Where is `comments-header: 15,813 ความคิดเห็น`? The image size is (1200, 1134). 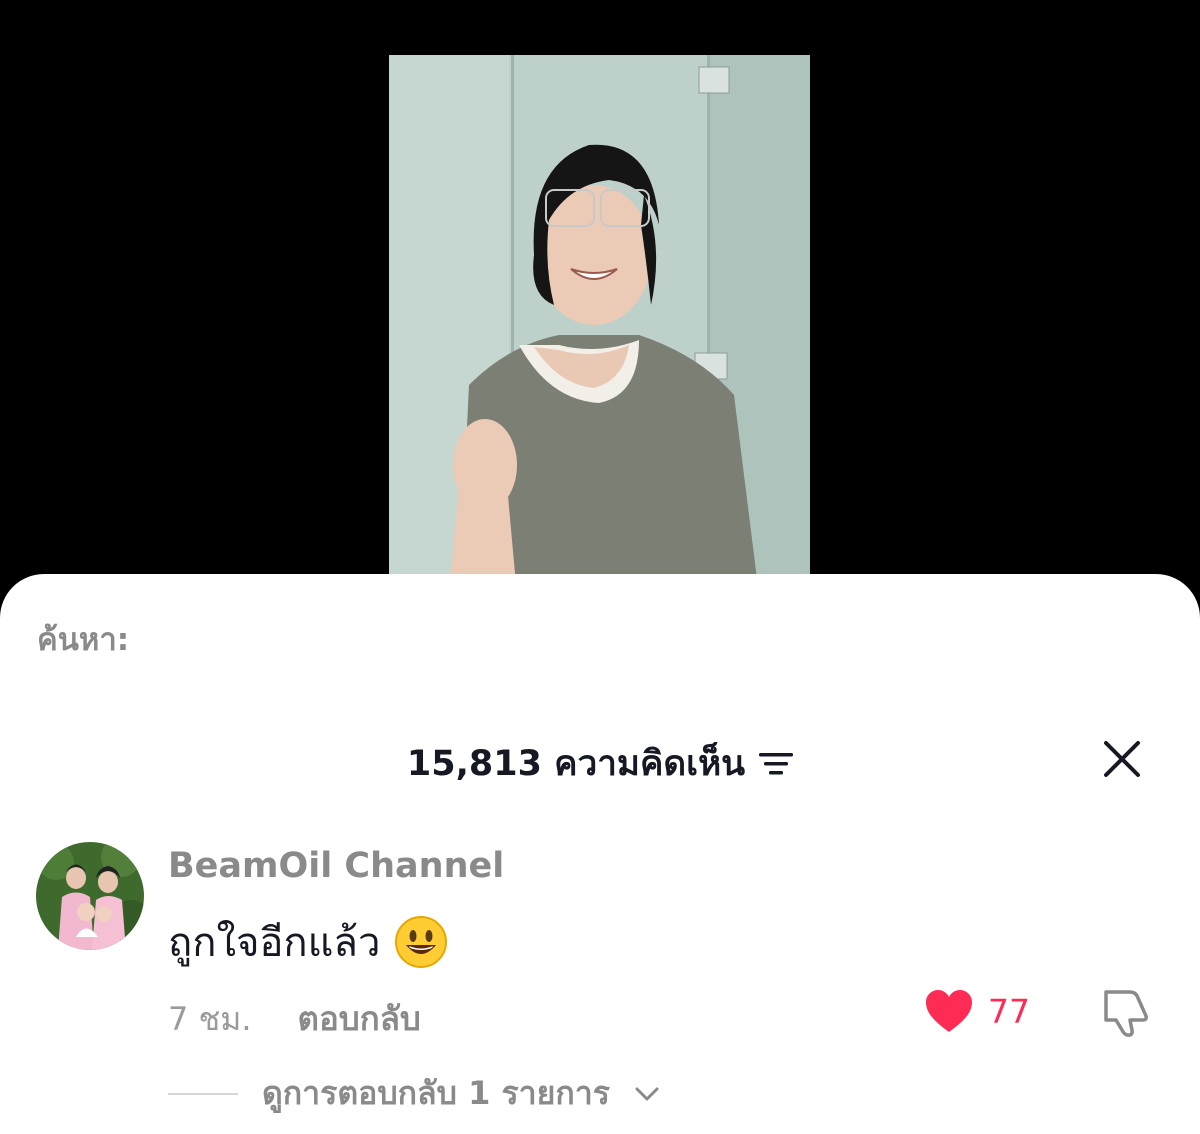 comments-header: 15,813 ความคิดเห็น is located at coordinates (600, 763).